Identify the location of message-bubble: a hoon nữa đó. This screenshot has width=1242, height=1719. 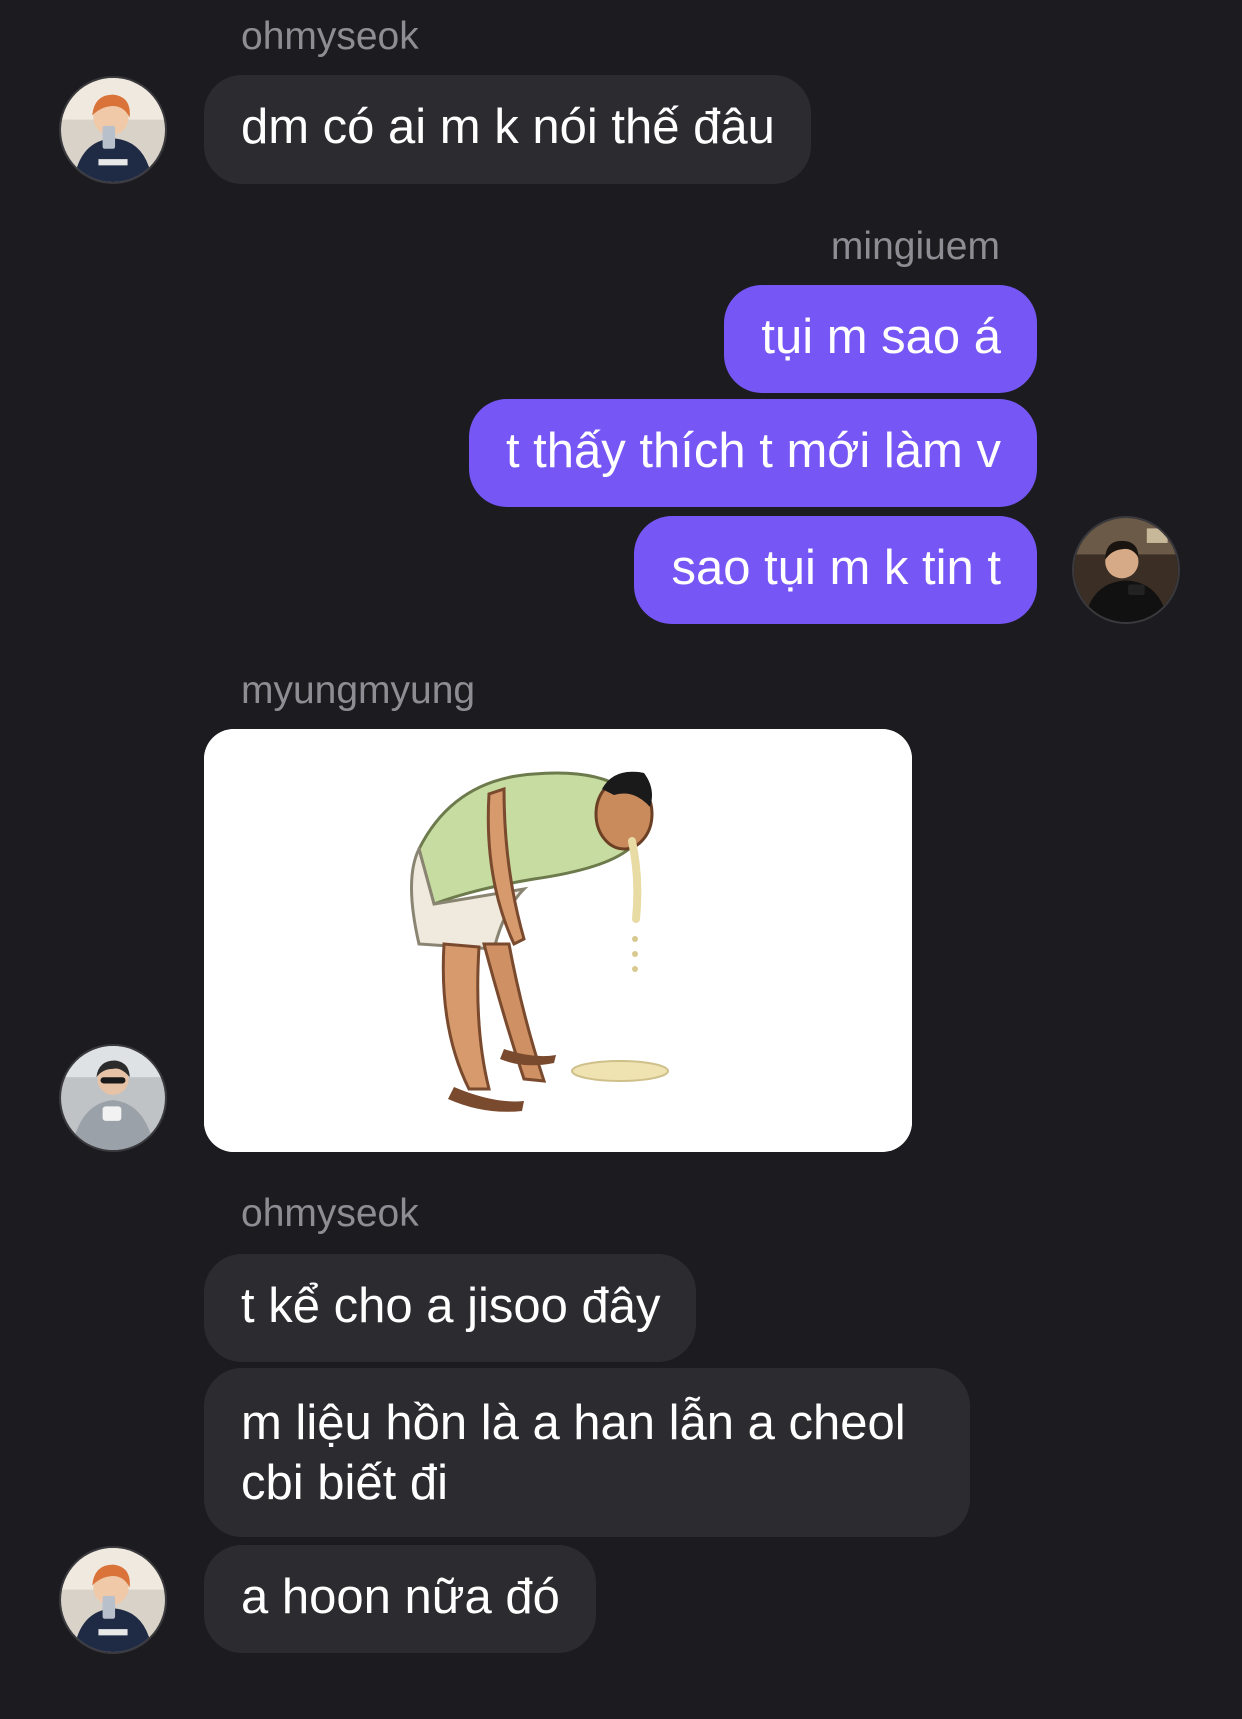
(400, 1599).